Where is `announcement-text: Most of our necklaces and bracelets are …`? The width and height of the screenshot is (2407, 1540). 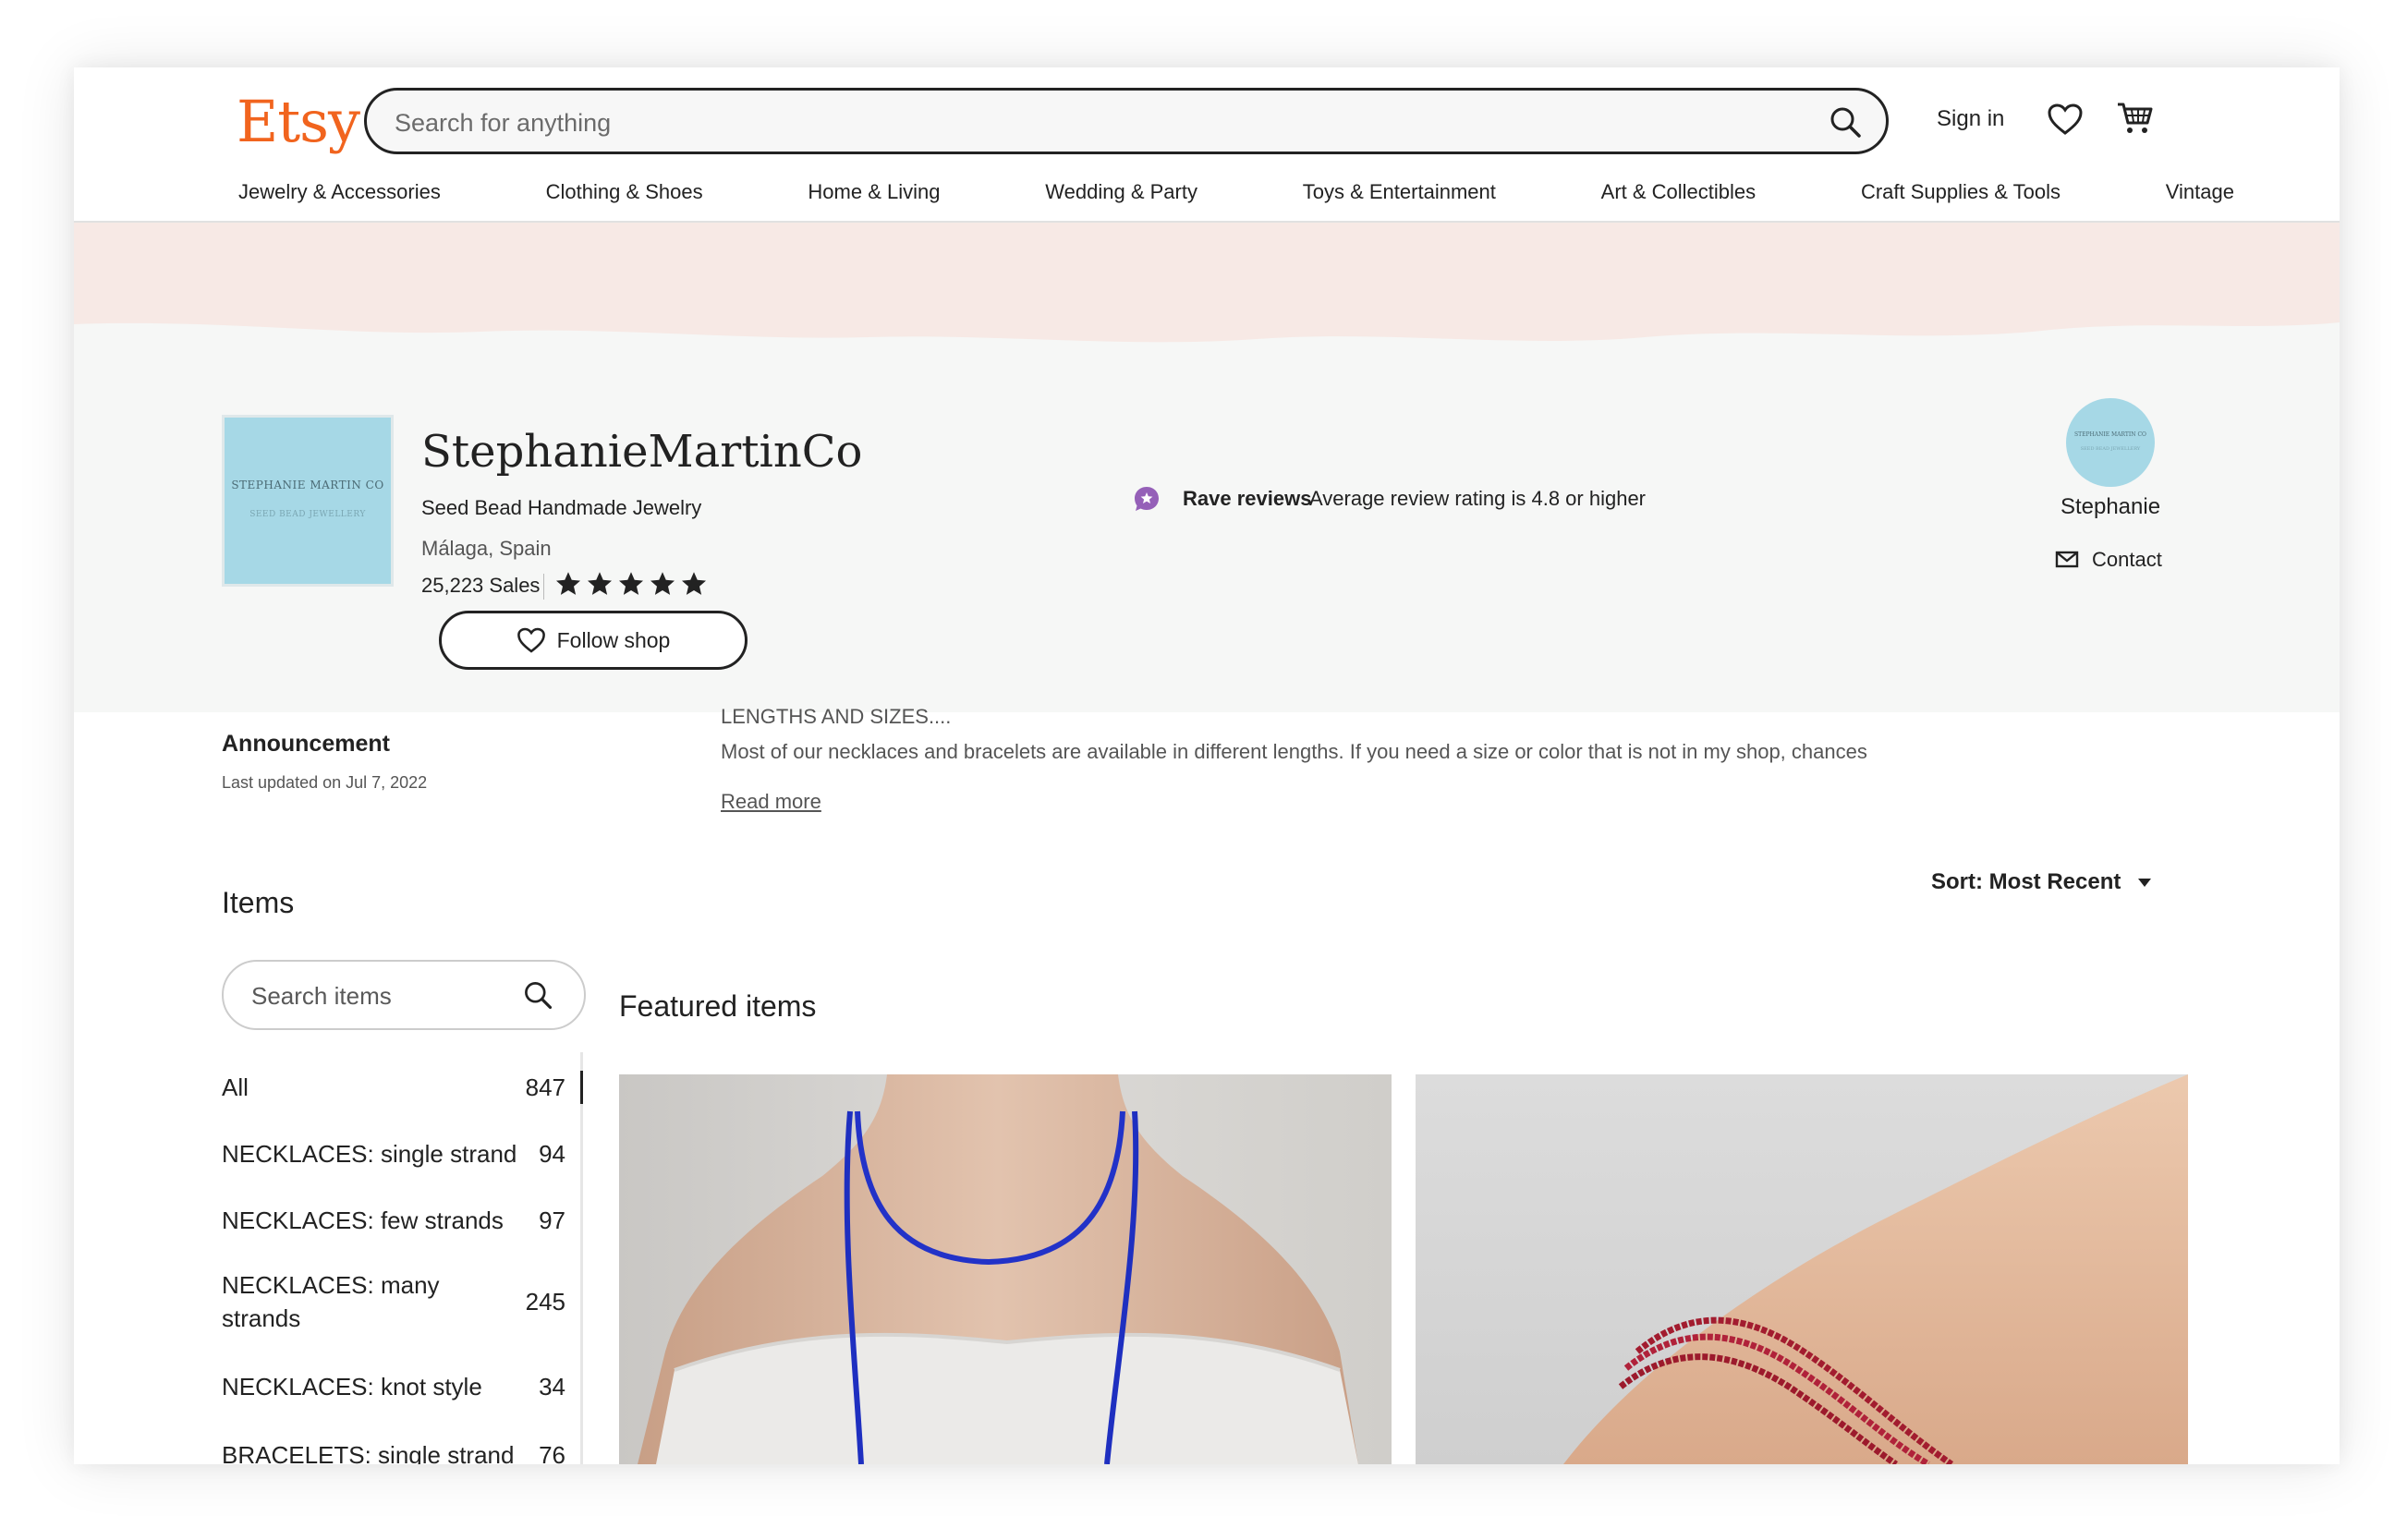 announcement-text: Most of our necklaces and bracelets are … is located at coordinates (1294, 752).